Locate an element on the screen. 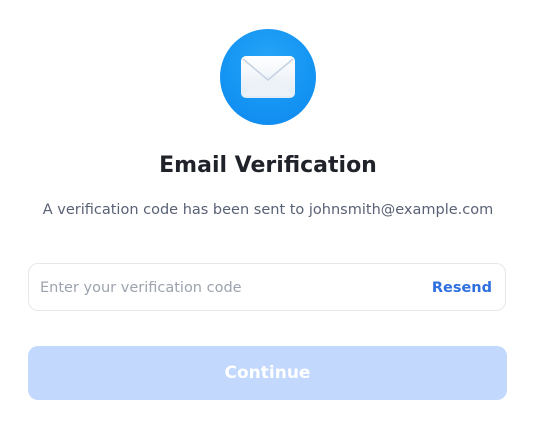  resend-link: Resend is located at coordinates (462, 288).